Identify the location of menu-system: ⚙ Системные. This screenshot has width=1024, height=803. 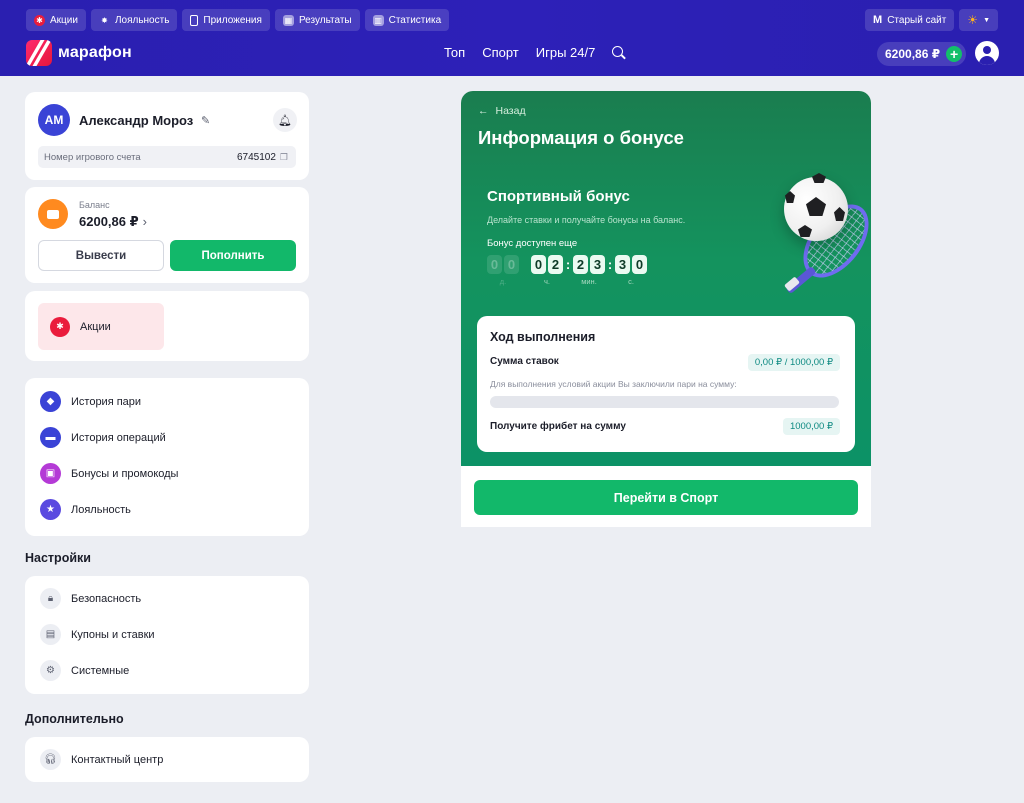
(84, 670).